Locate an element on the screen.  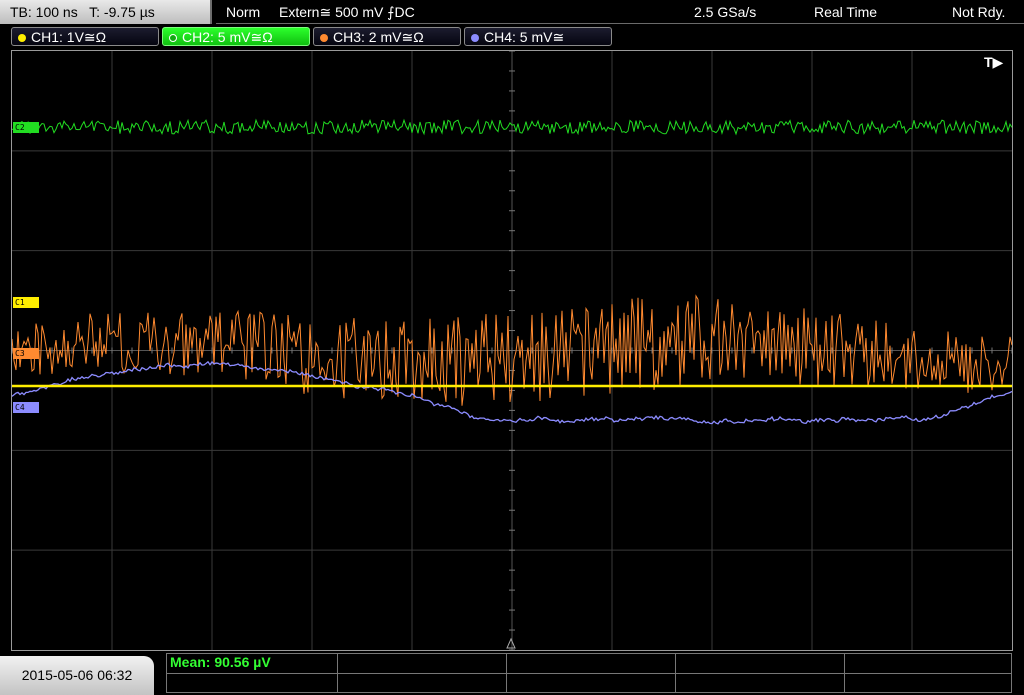
channel-1-marker: C1 is located at coordinates (26, 302).